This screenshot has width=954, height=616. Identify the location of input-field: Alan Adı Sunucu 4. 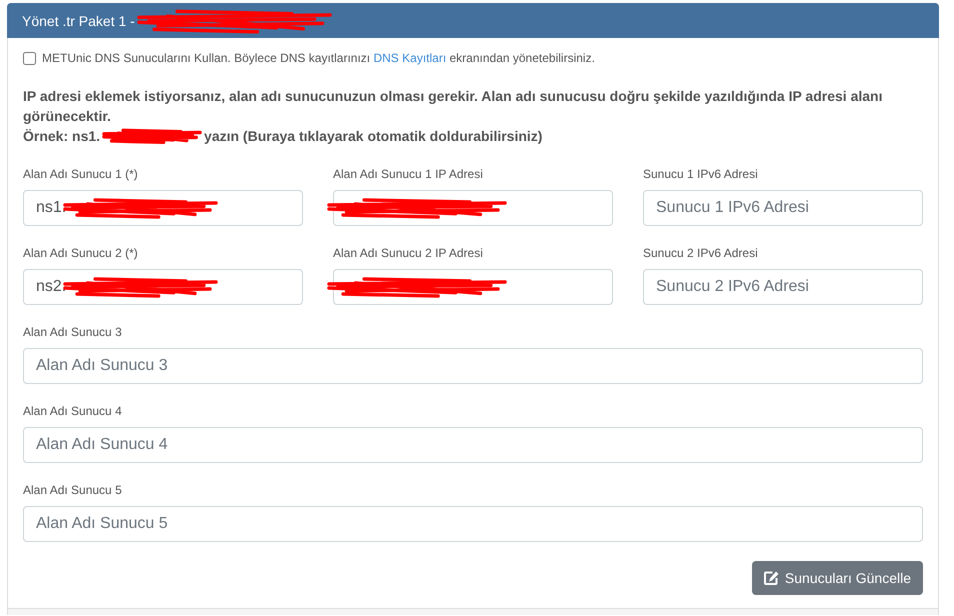
(473, 445).